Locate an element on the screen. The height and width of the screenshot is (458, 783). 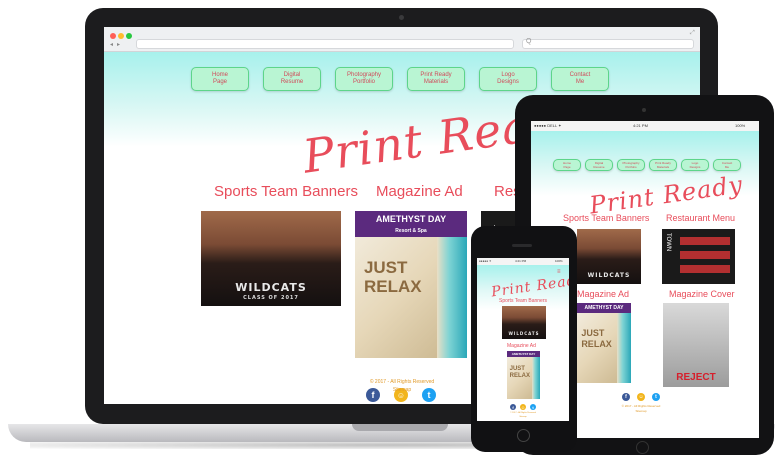
tablet-battery: 100% is located at coordinates (740, 125).